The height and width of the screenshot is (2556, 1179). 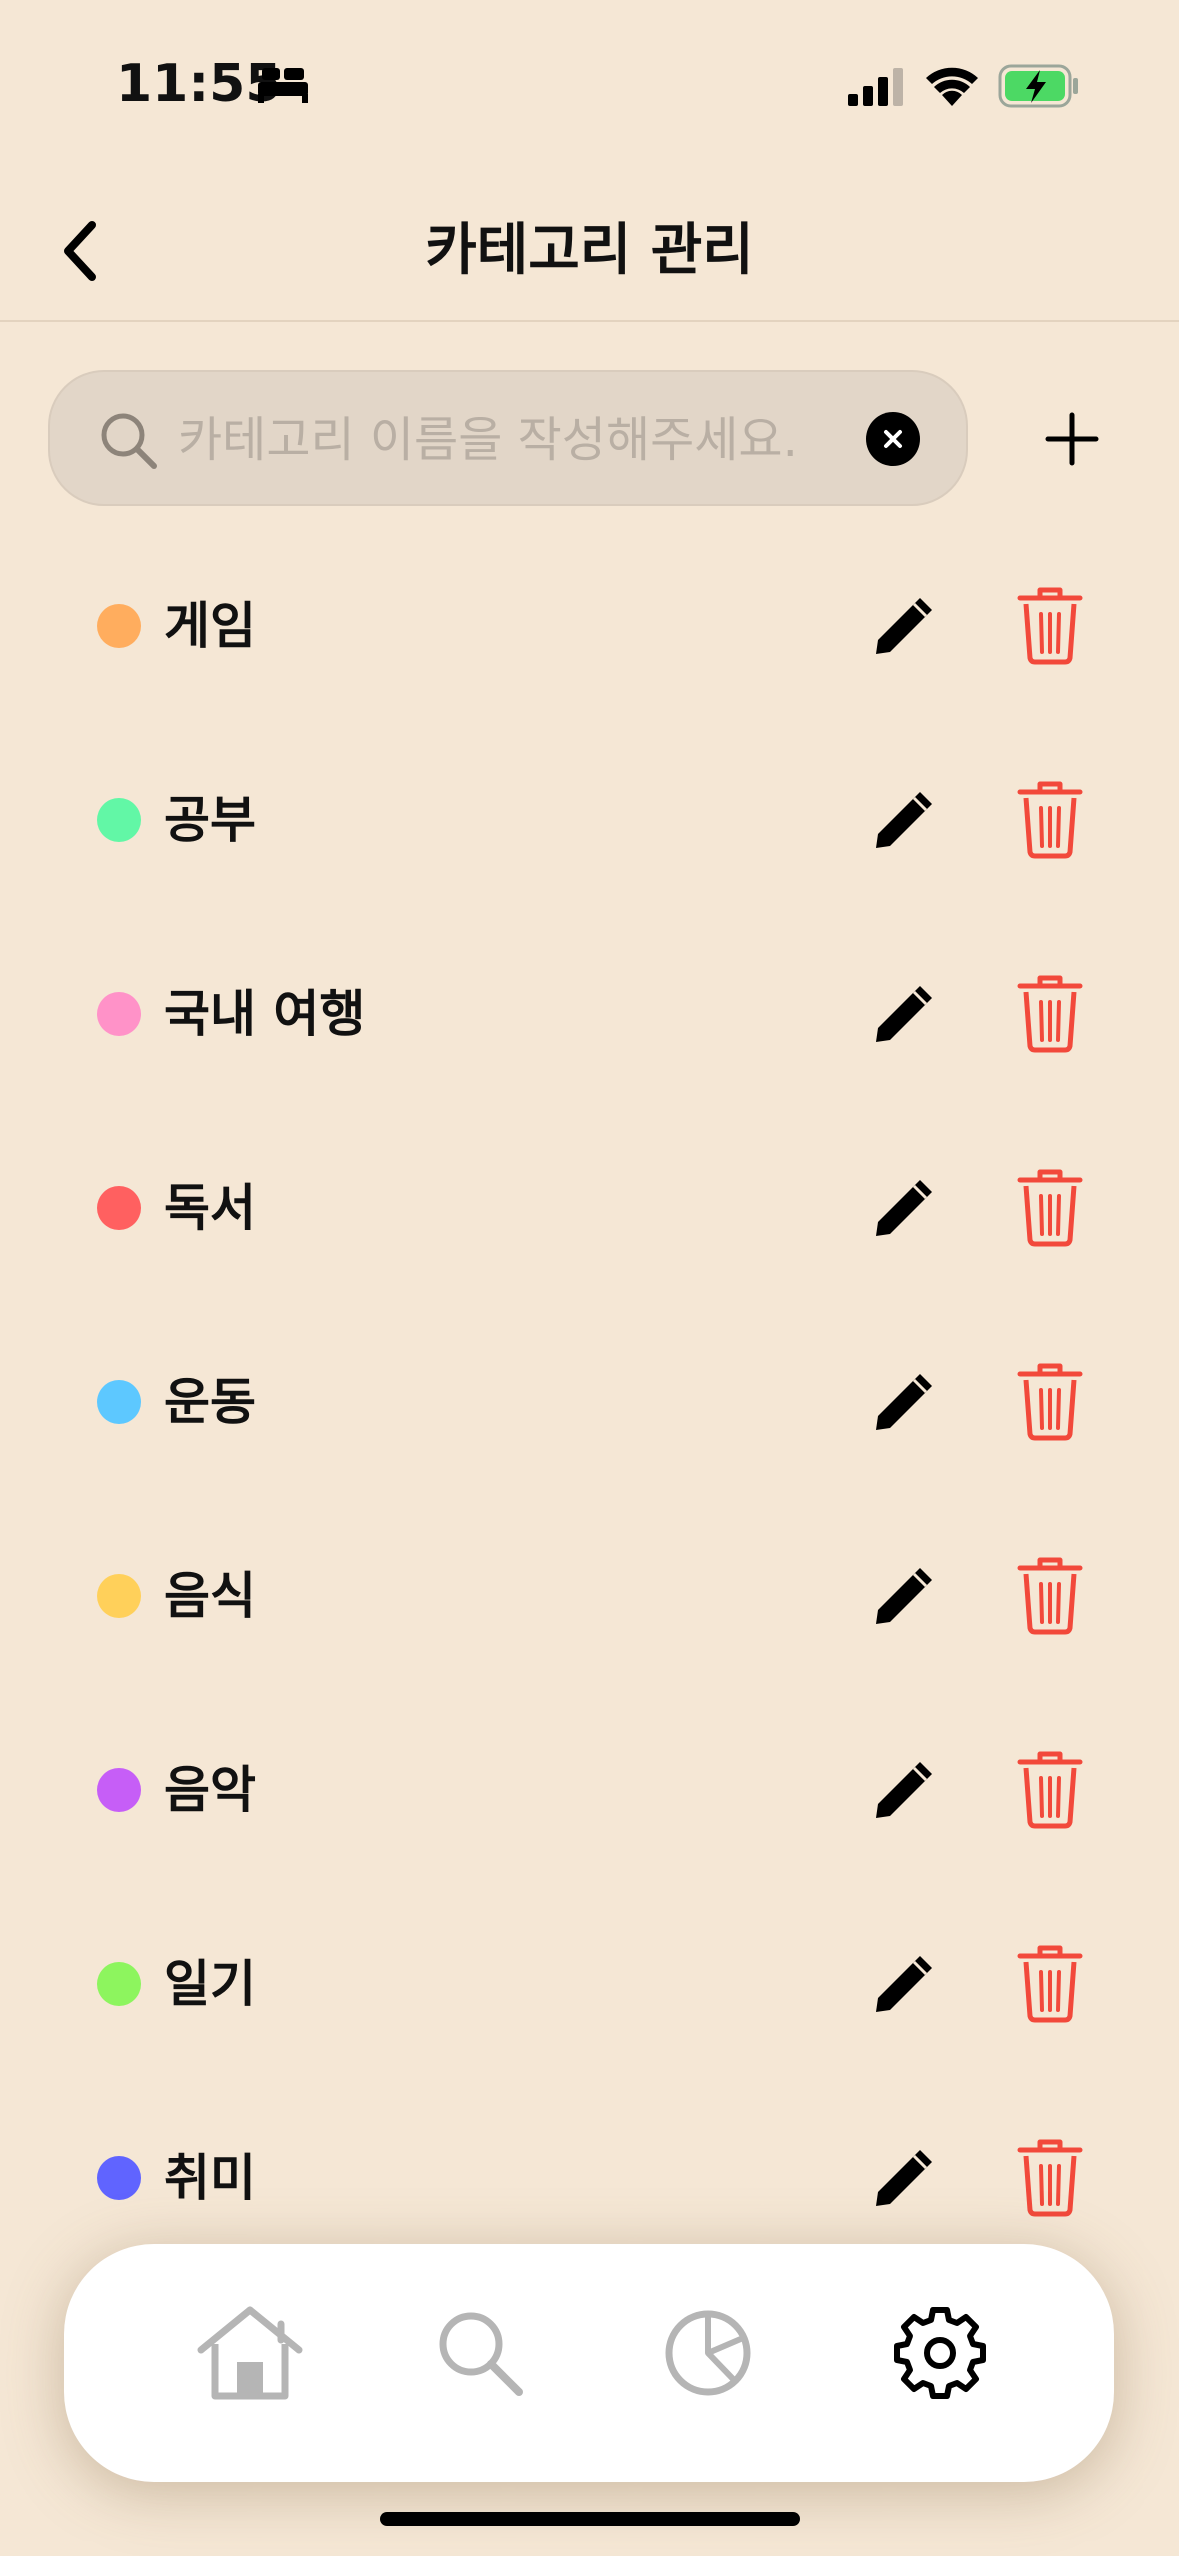 I want to click on add-category-button, so click(x=1072, y=439).